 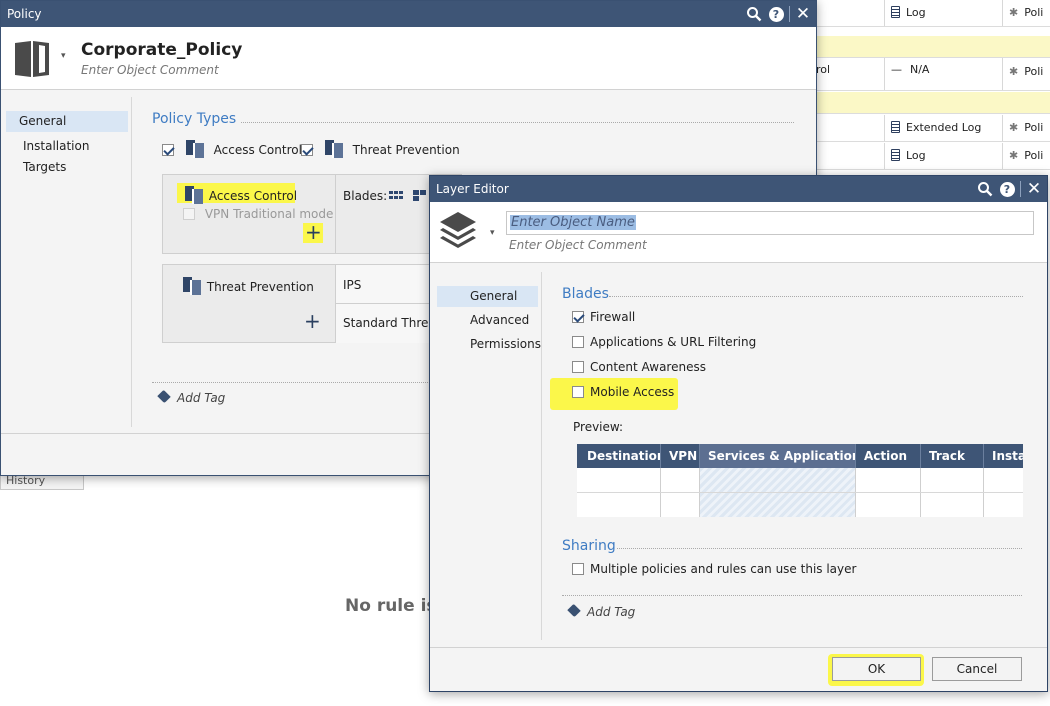 What do you see at coordinates (193, 195) in the screenshot?
I see `access-control-layer-icon` at bounding box center [193, 195].